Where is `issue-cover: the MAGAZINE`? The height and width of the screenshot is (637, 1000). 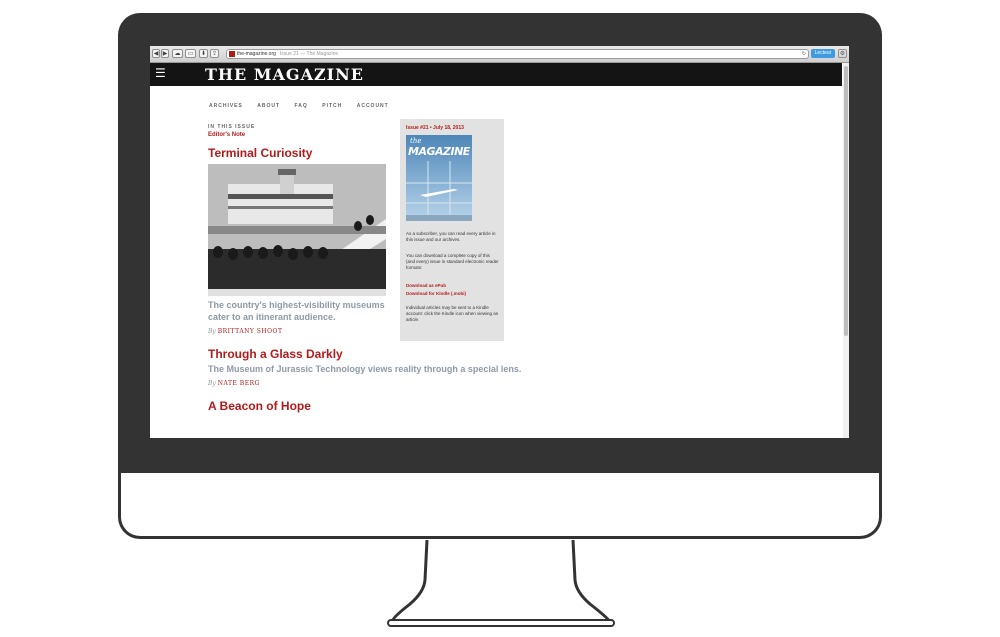
issue-cover: the MAGAZINE is located at coordinates (439, 178).